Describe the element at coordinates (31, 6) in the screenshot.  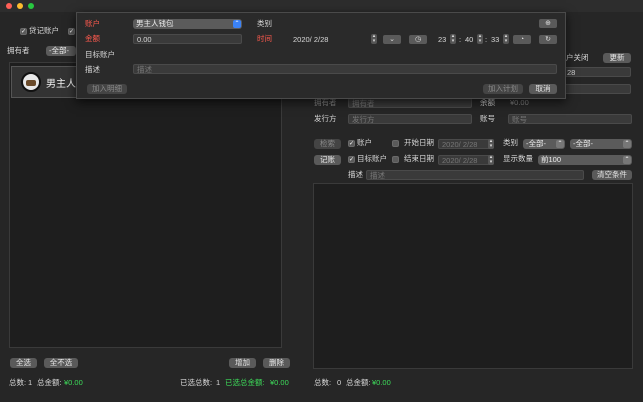
I see `zoom-window-button` at that location.